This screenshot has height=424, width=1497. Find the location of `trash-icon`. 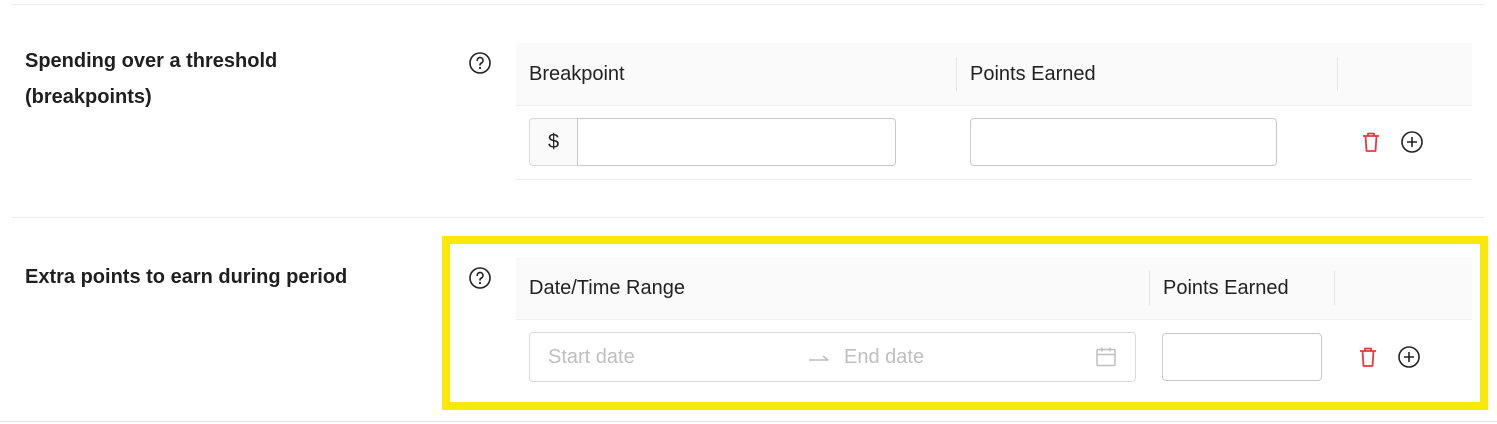

trash-icon is located at coordinates (1371, 142).